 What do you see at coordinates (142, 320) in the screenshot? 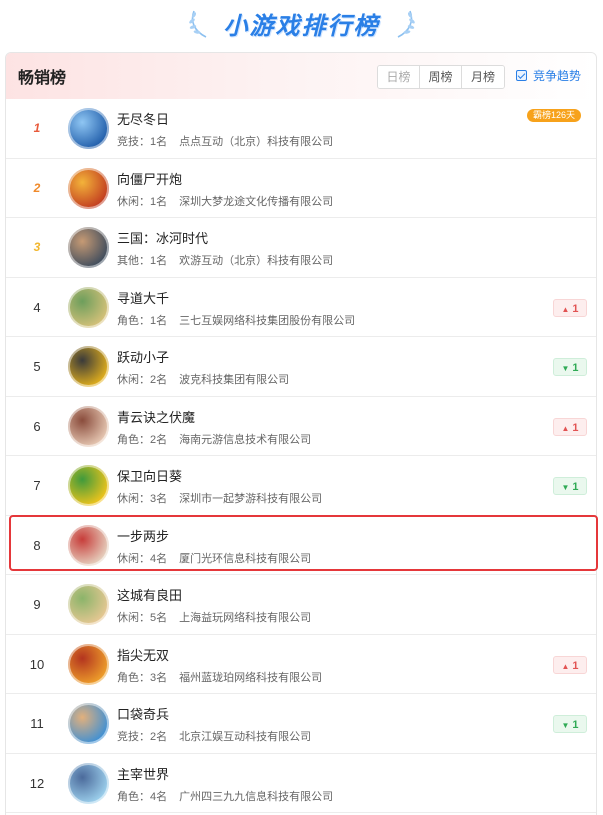
I see `category-rank: 角色：1名` at bounding box center [142, 320].